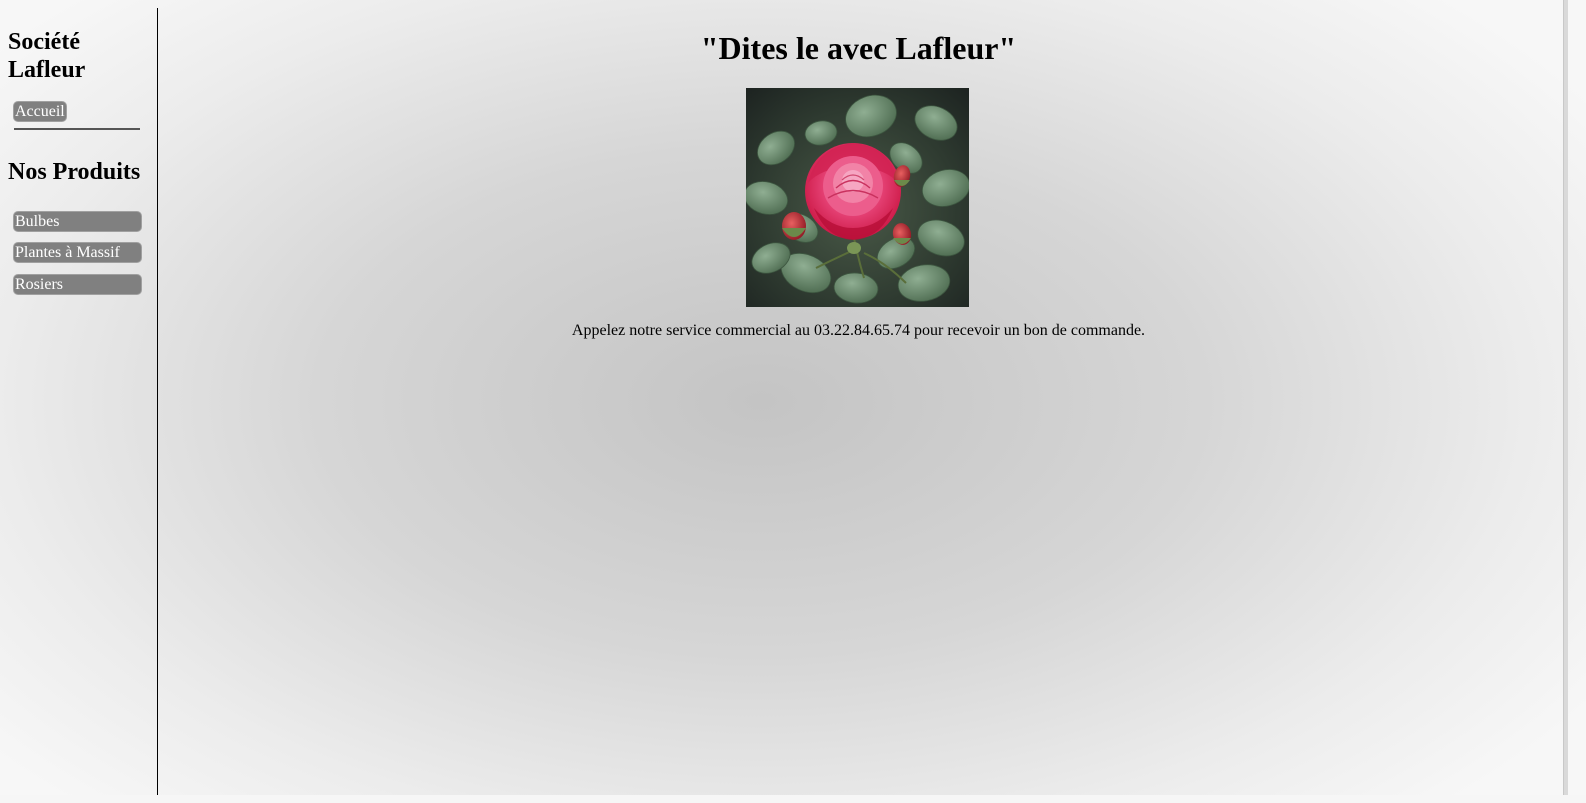 The image size is (1586, 803). I want to click on home-button: Accueil, so click(40, 111).